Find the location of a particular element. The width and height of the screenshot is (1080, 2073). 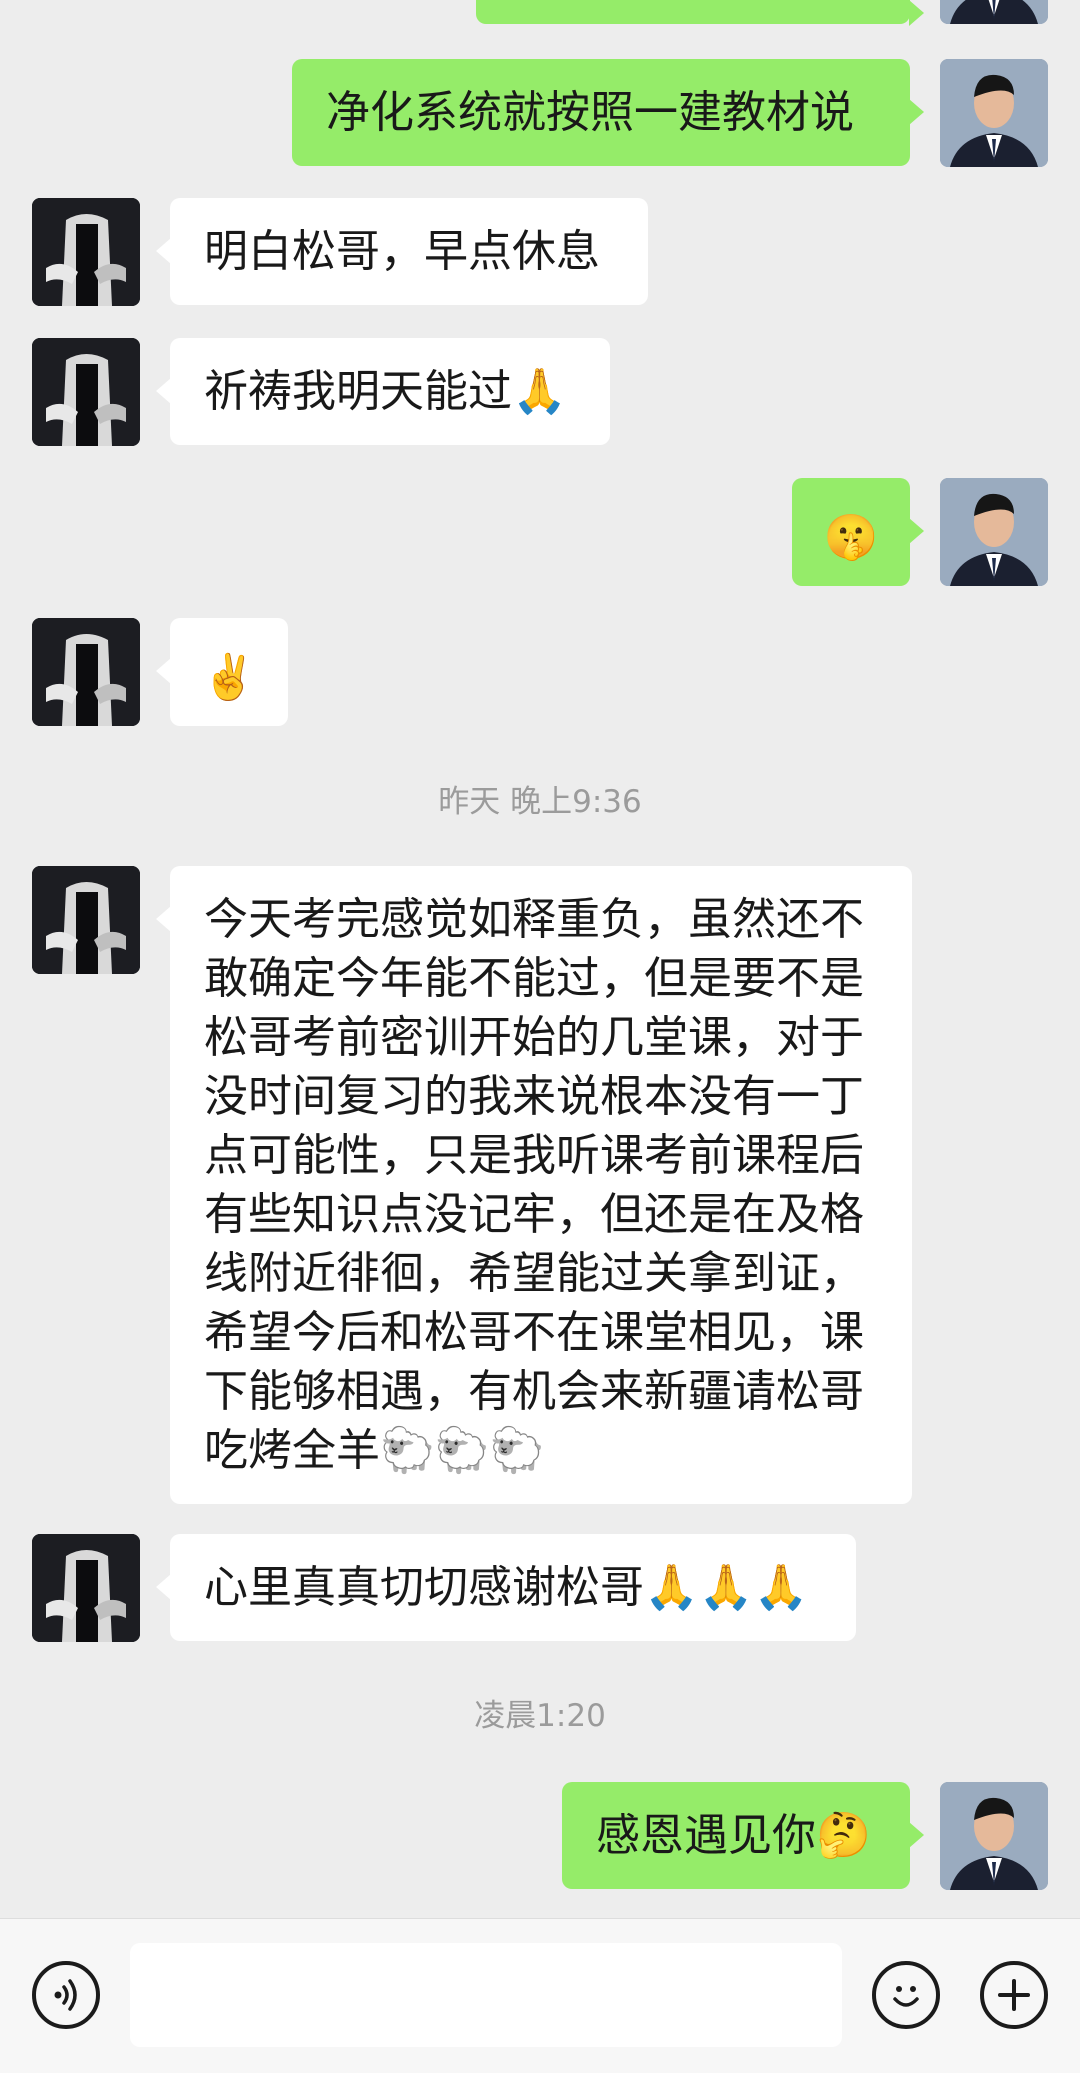

message-bubble-self: 🤫 is located at coordinates (858, 532).